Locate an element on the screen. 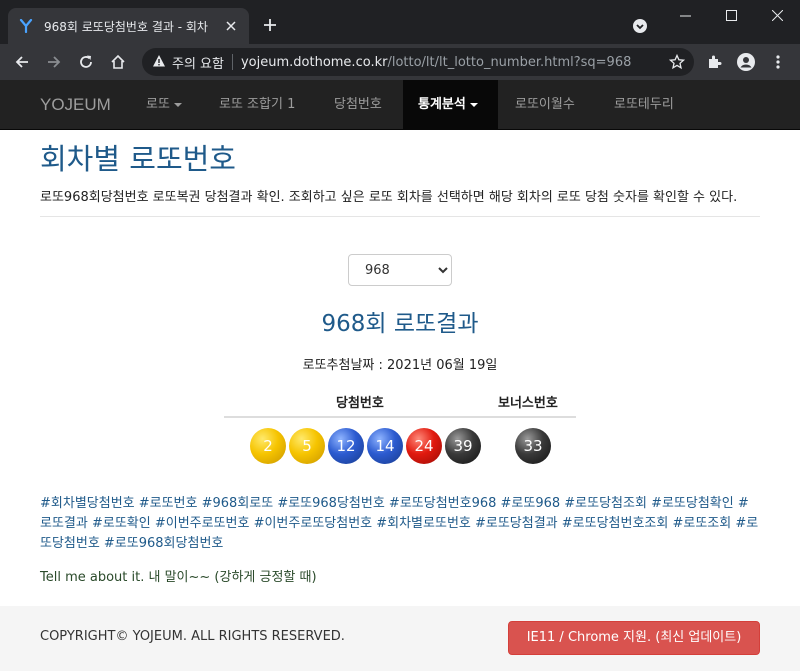 The image size is (800, 671). url-host: yojeum.dothome.co.kr is located at coordinates (314, 62).